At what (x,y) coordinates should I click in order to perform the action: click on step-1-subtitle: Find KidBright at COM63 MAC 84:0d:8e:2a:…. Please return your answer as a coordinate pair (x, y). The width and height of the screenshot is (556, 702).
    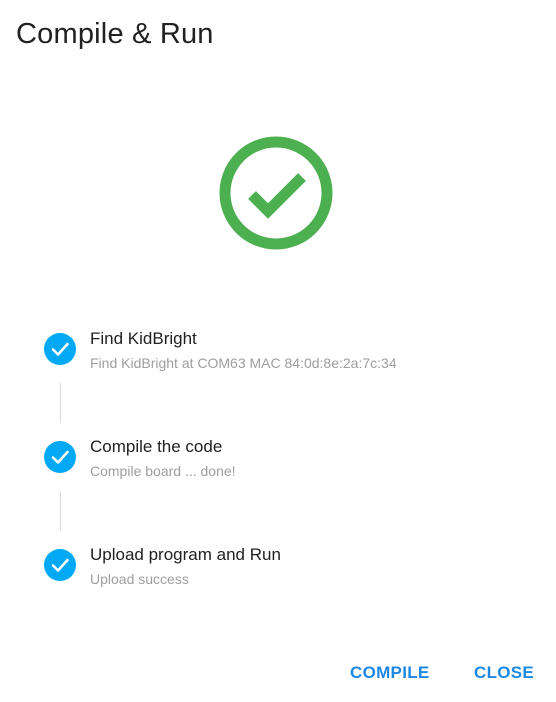
    Looking at the image, I should click on (243, 363).